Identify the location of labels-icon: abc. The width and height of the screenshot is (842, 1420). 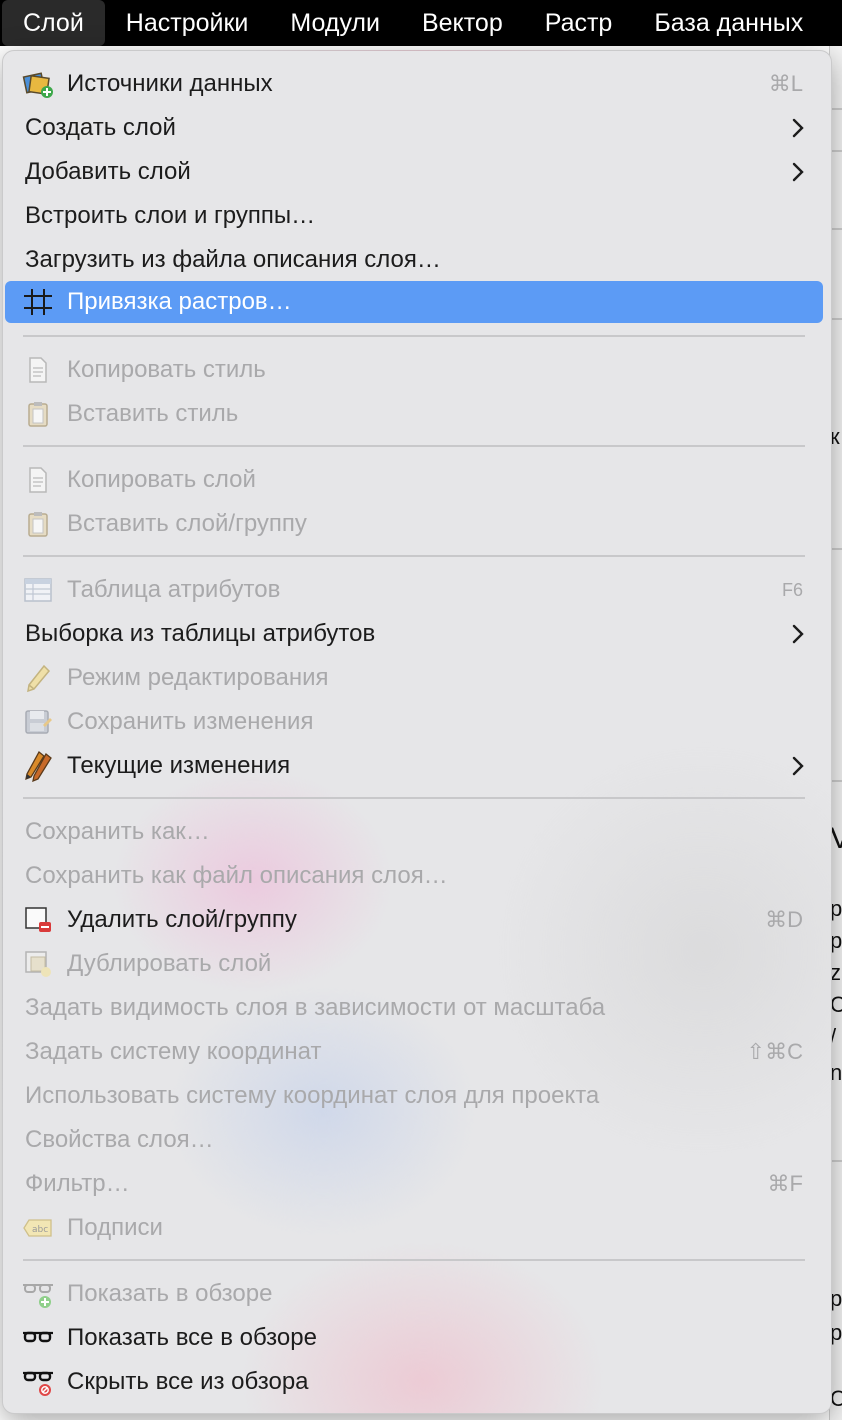
(38, 1228).